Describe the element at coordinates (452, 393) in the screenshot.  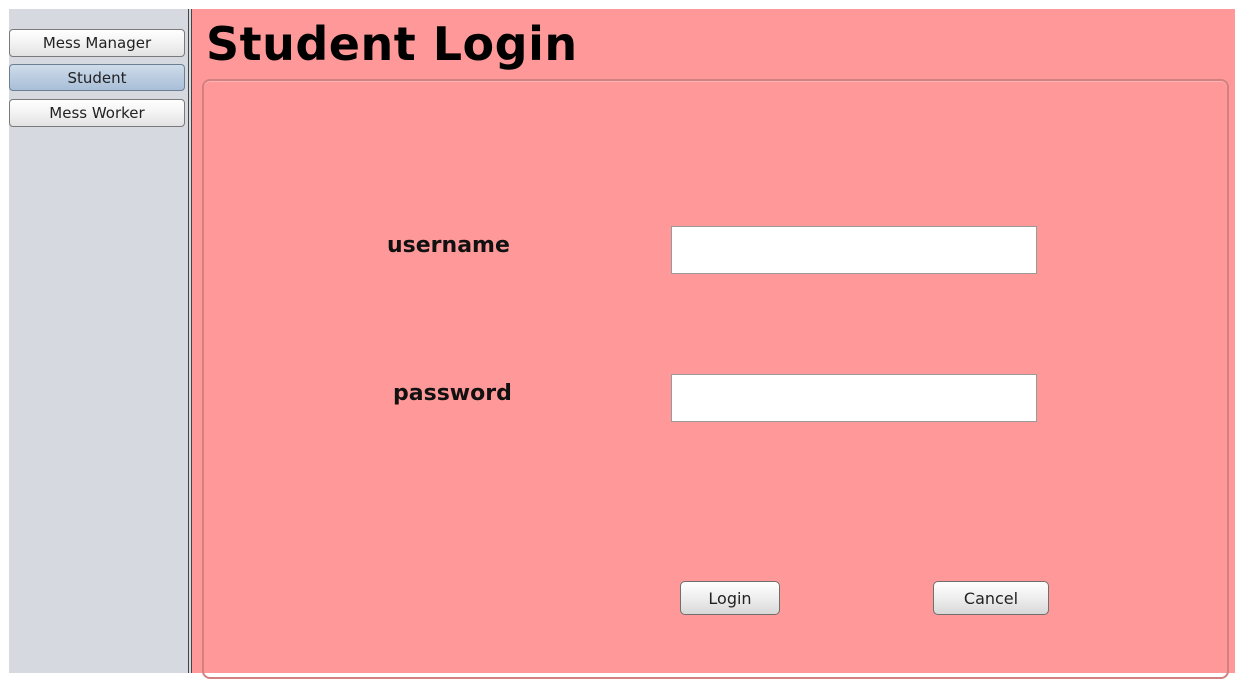
I see `password-label: password` at that location.